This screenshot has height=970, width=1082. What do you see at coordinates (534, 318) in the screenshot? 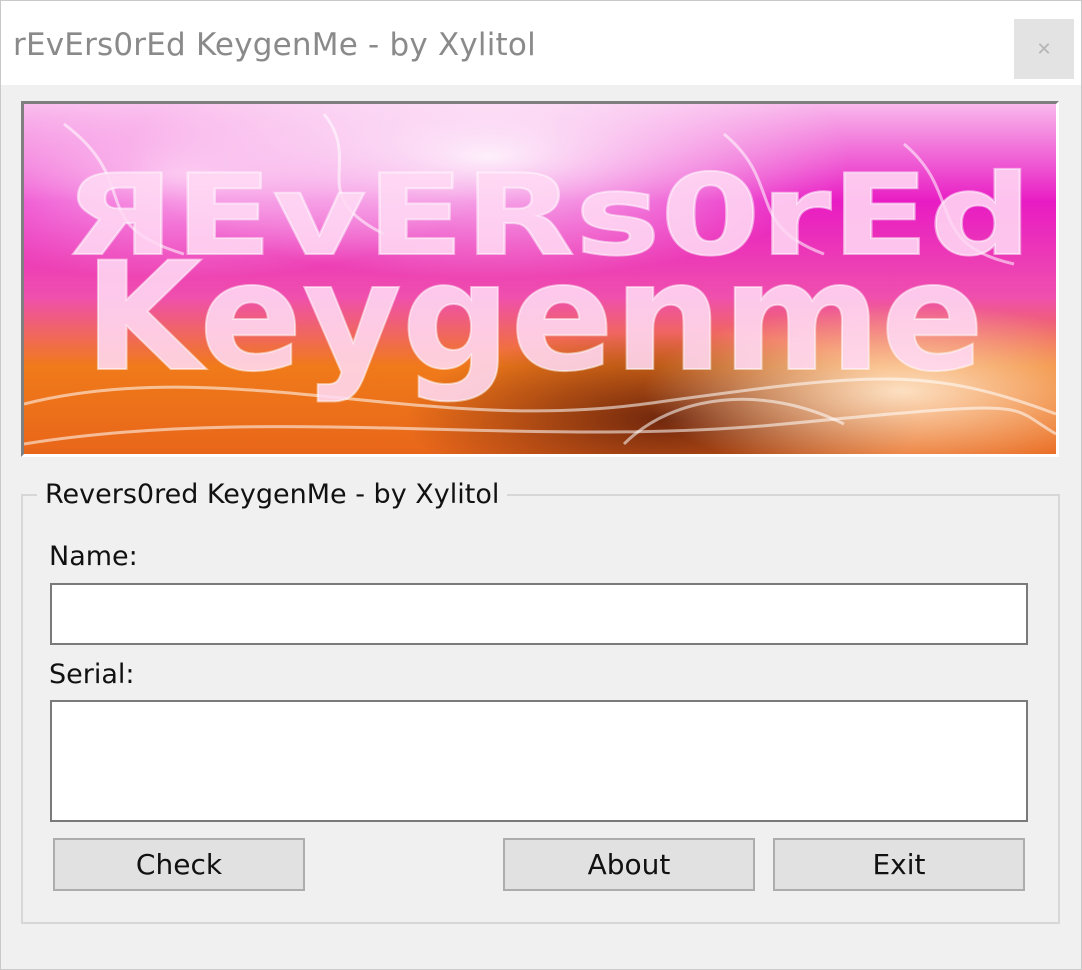
I see `banner-text-line2: Keygenme` at bounding box center [534, 318].